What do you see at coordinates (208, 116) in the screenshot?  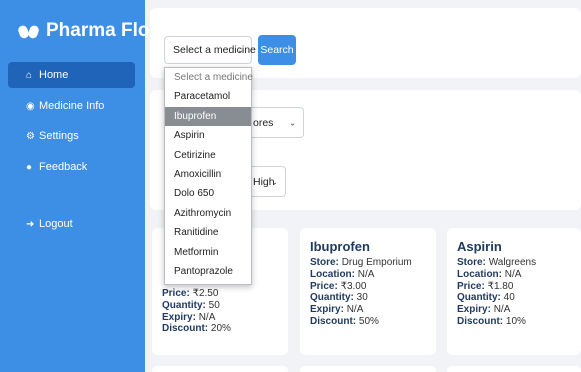 I see `dropdown-option: Ibuprofen` at bounding box center [208, 116].